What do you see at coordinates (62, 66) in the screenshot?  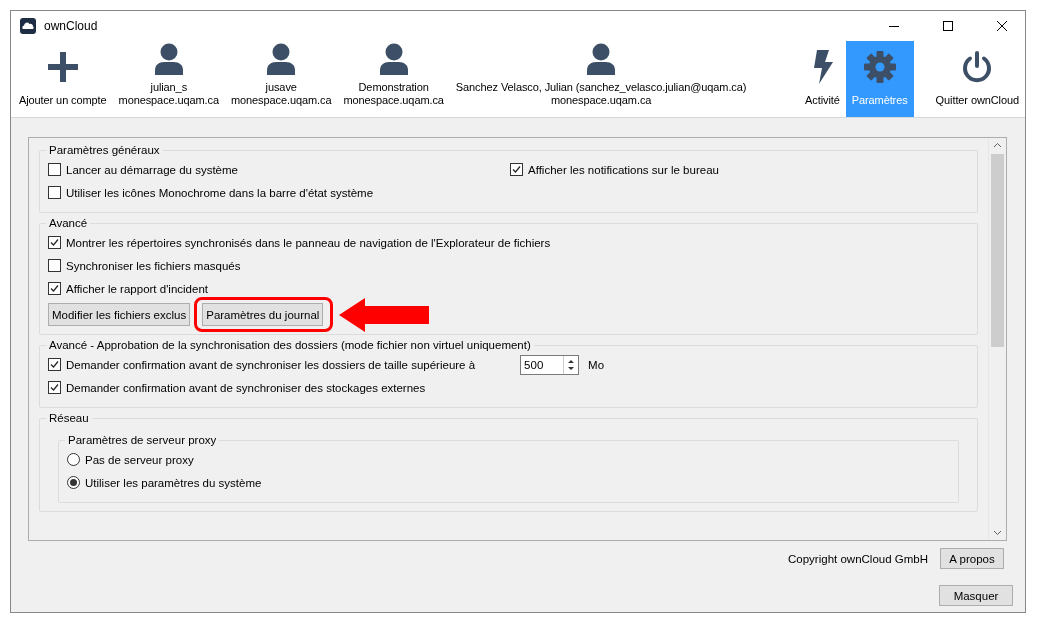 I see `plus-icon` at bounding box center [62, 66].